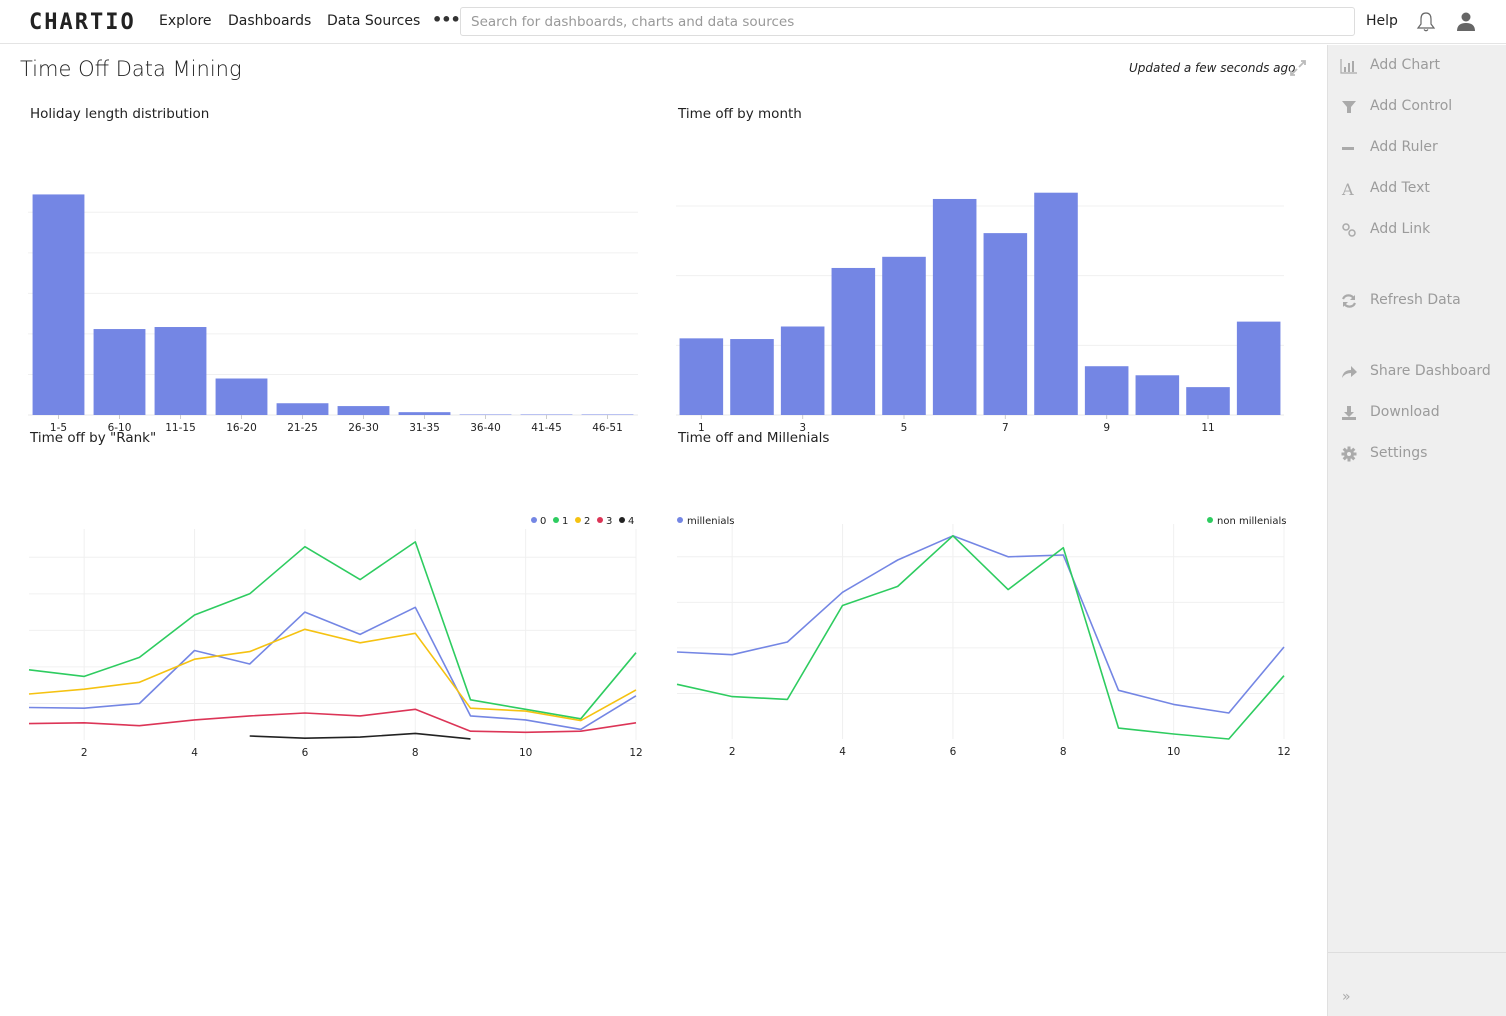  What do you see at coordinates (1466, 22) in the screenshot?
I see `user-icon` at bounding box center [1466, 22].